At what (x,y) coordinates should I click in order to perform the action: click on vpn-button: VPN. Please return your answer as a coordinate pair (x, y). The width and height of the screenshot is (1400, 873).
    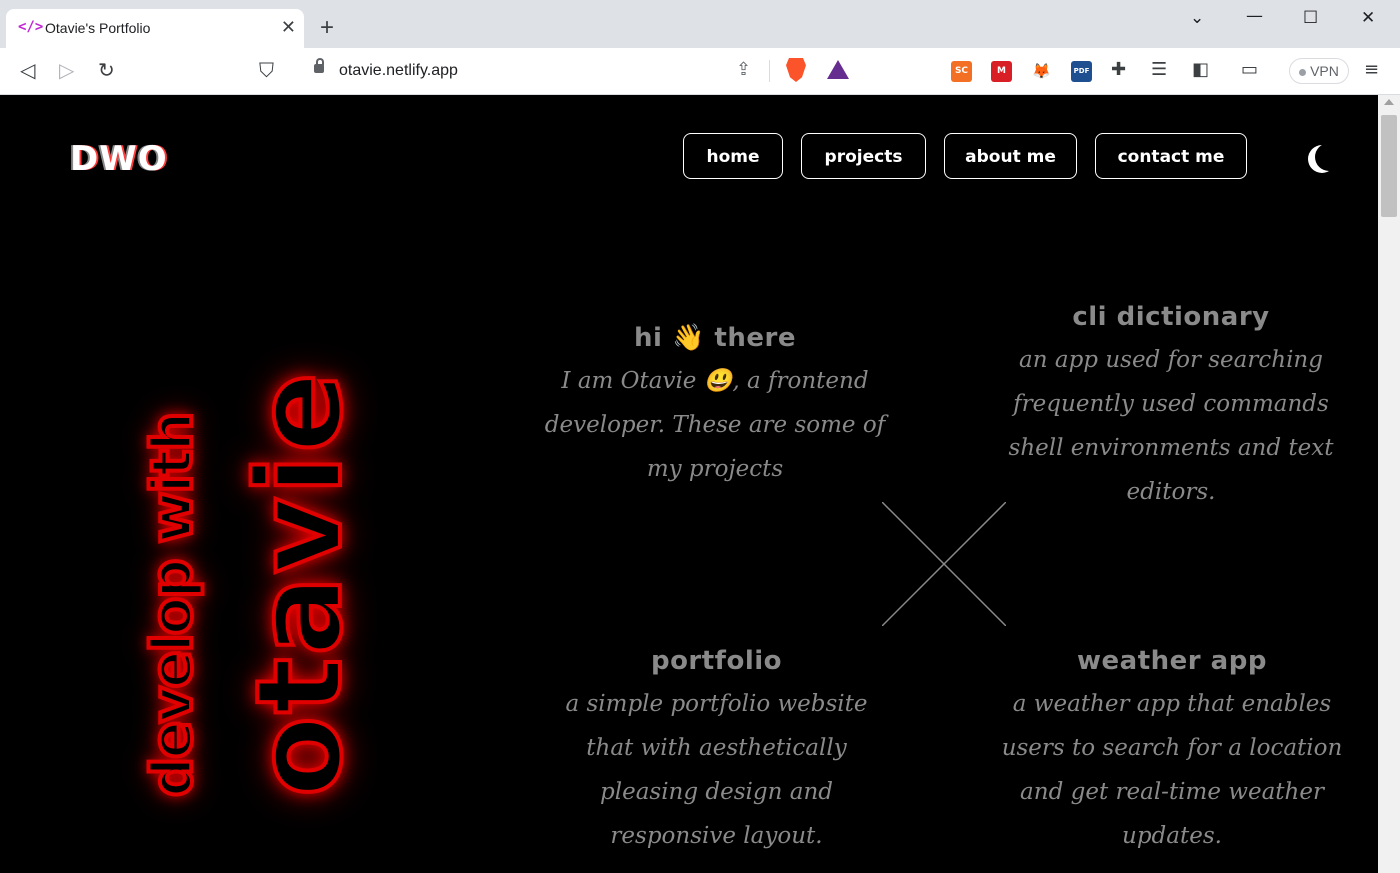
    Looking at the image, I should click on (1319, 71).